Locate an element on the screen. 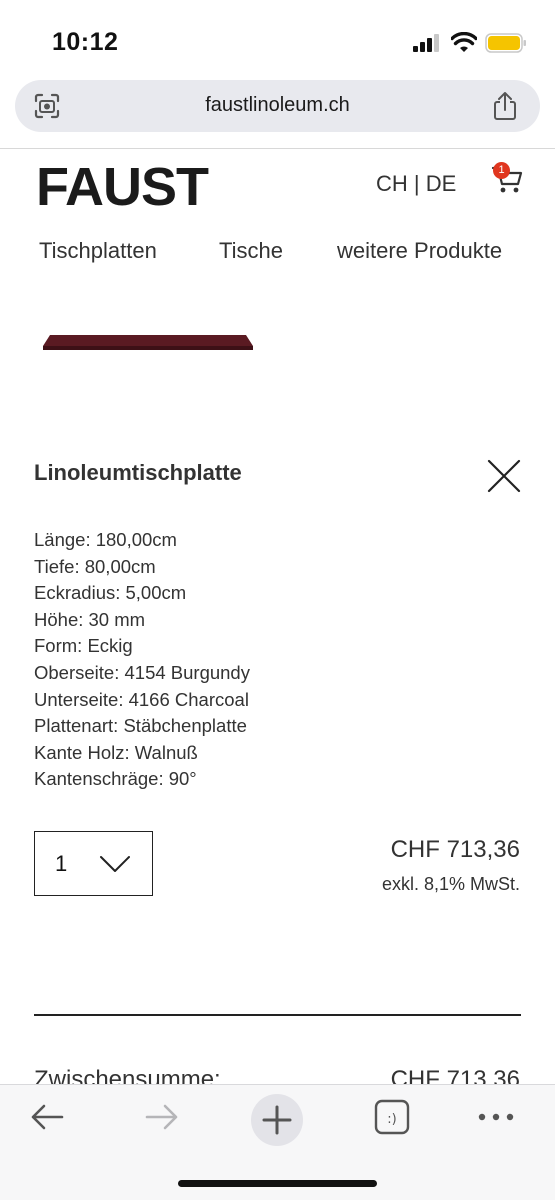 This screenshot has height=1200, width=555. product-price: CHF 713,36 is located at coordinates (455, 849).